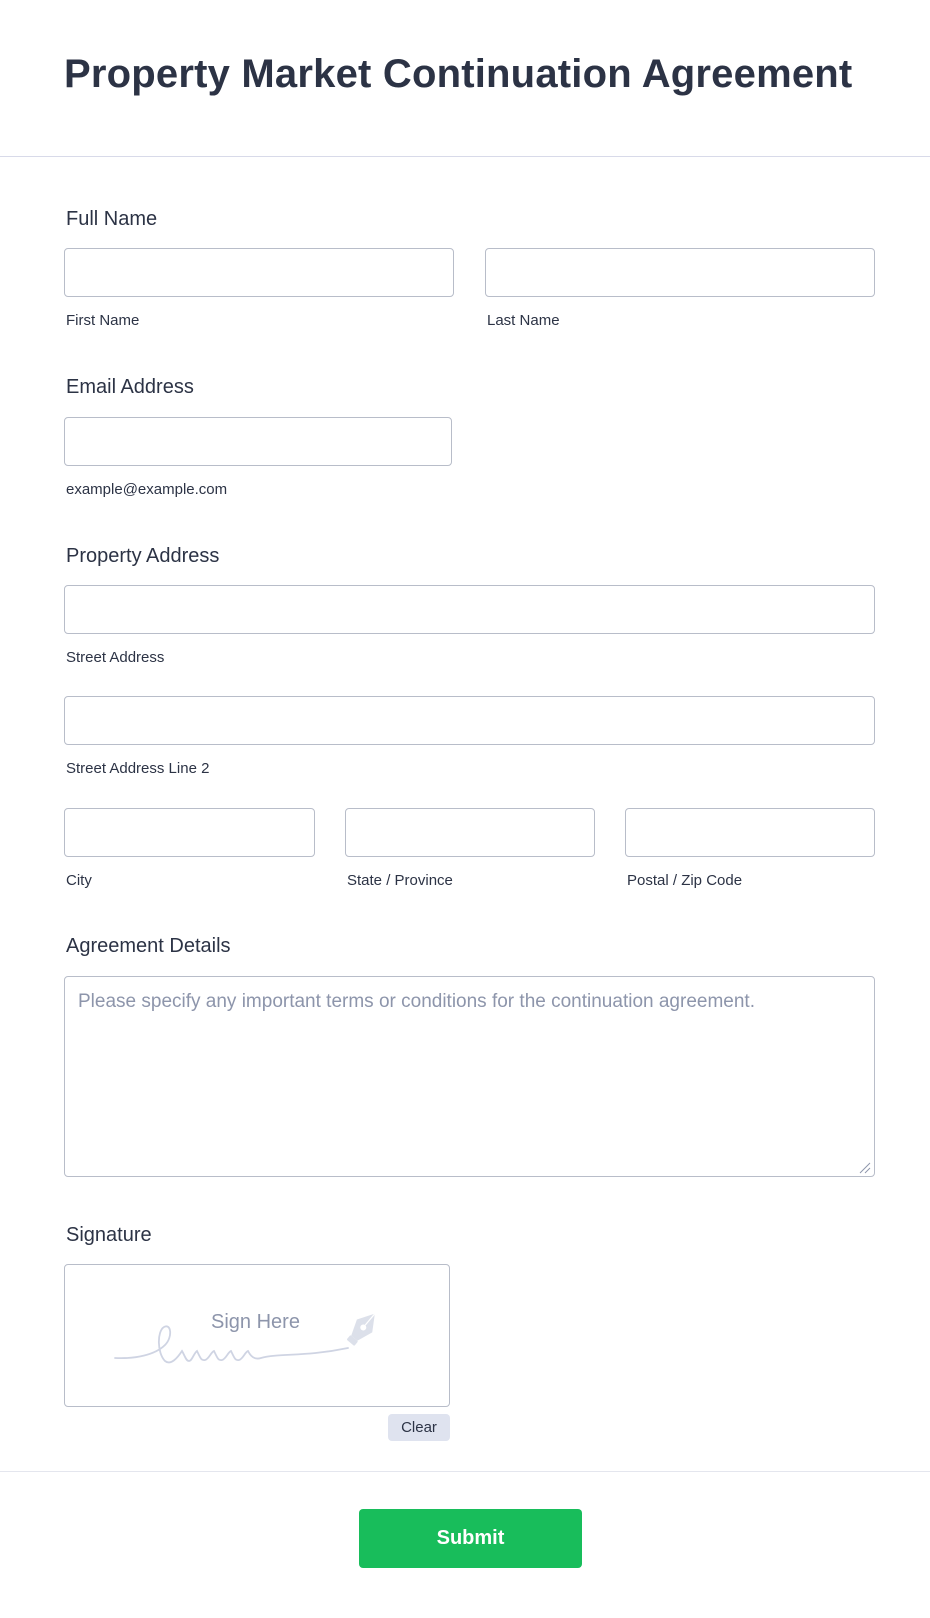  I want to click on page-title: Property Market Continuation Agreement, so click(458, 74).